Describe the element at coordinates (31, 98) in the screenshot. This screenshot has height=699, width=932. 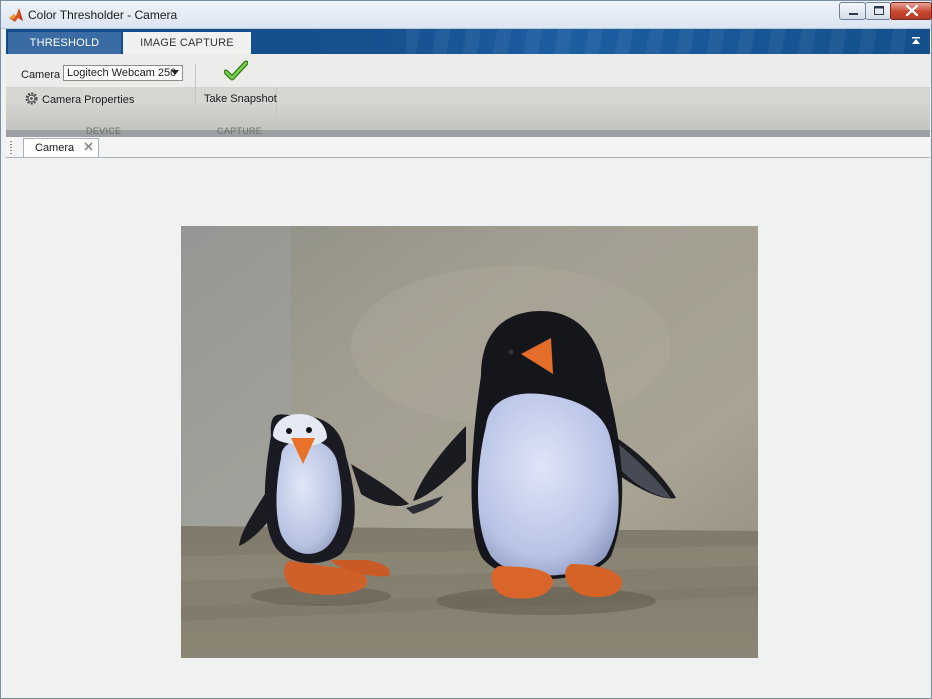
I see `gear-icon` at that location.